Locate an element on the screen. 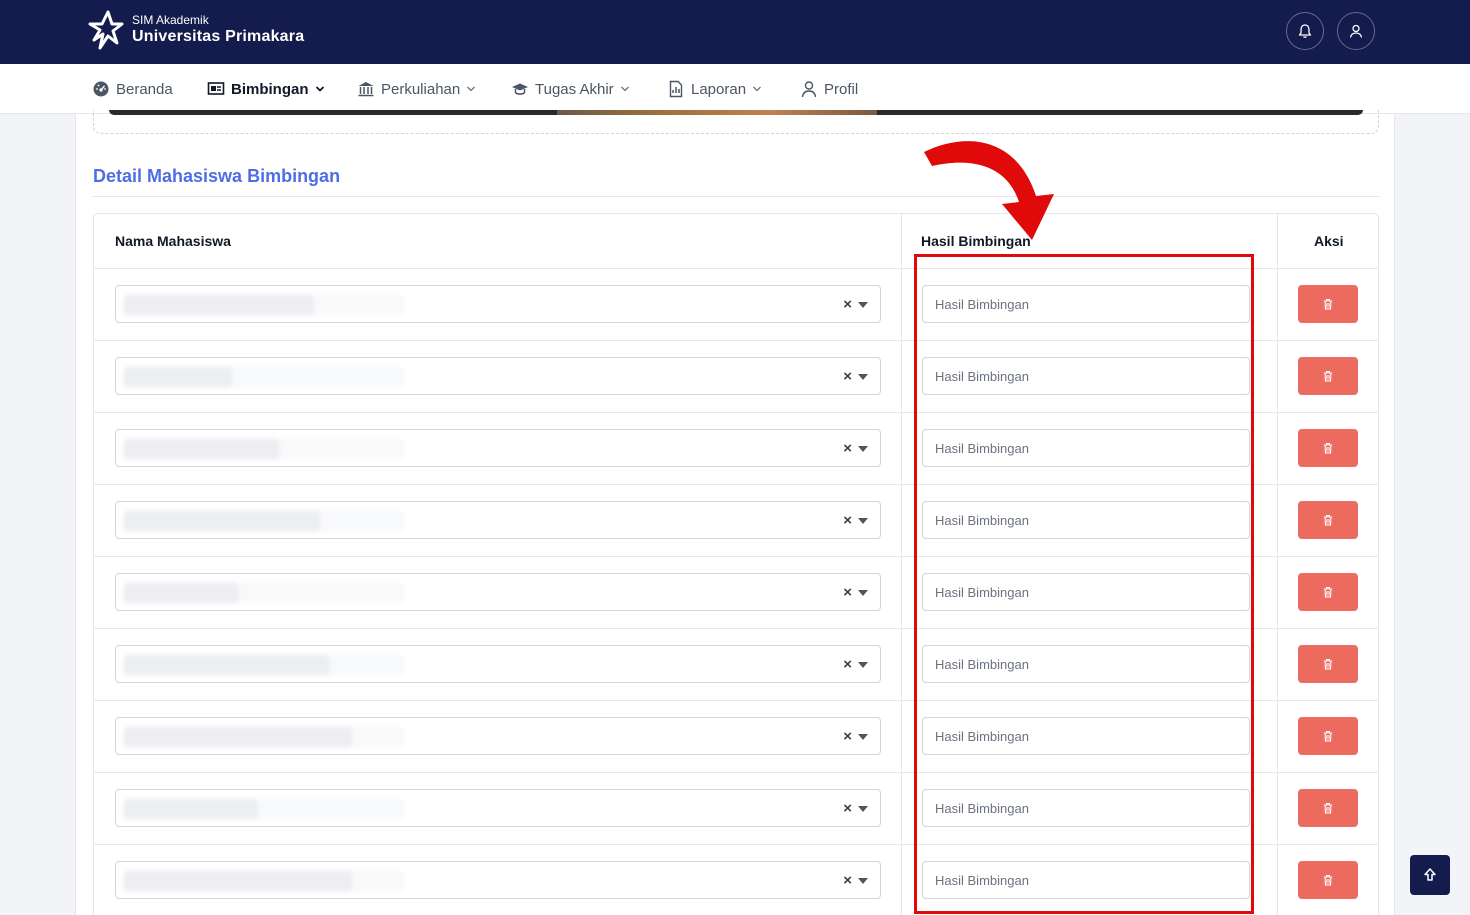  nav-tugas-akhir: Tugas Akhir is located at coordinates (570, 89).